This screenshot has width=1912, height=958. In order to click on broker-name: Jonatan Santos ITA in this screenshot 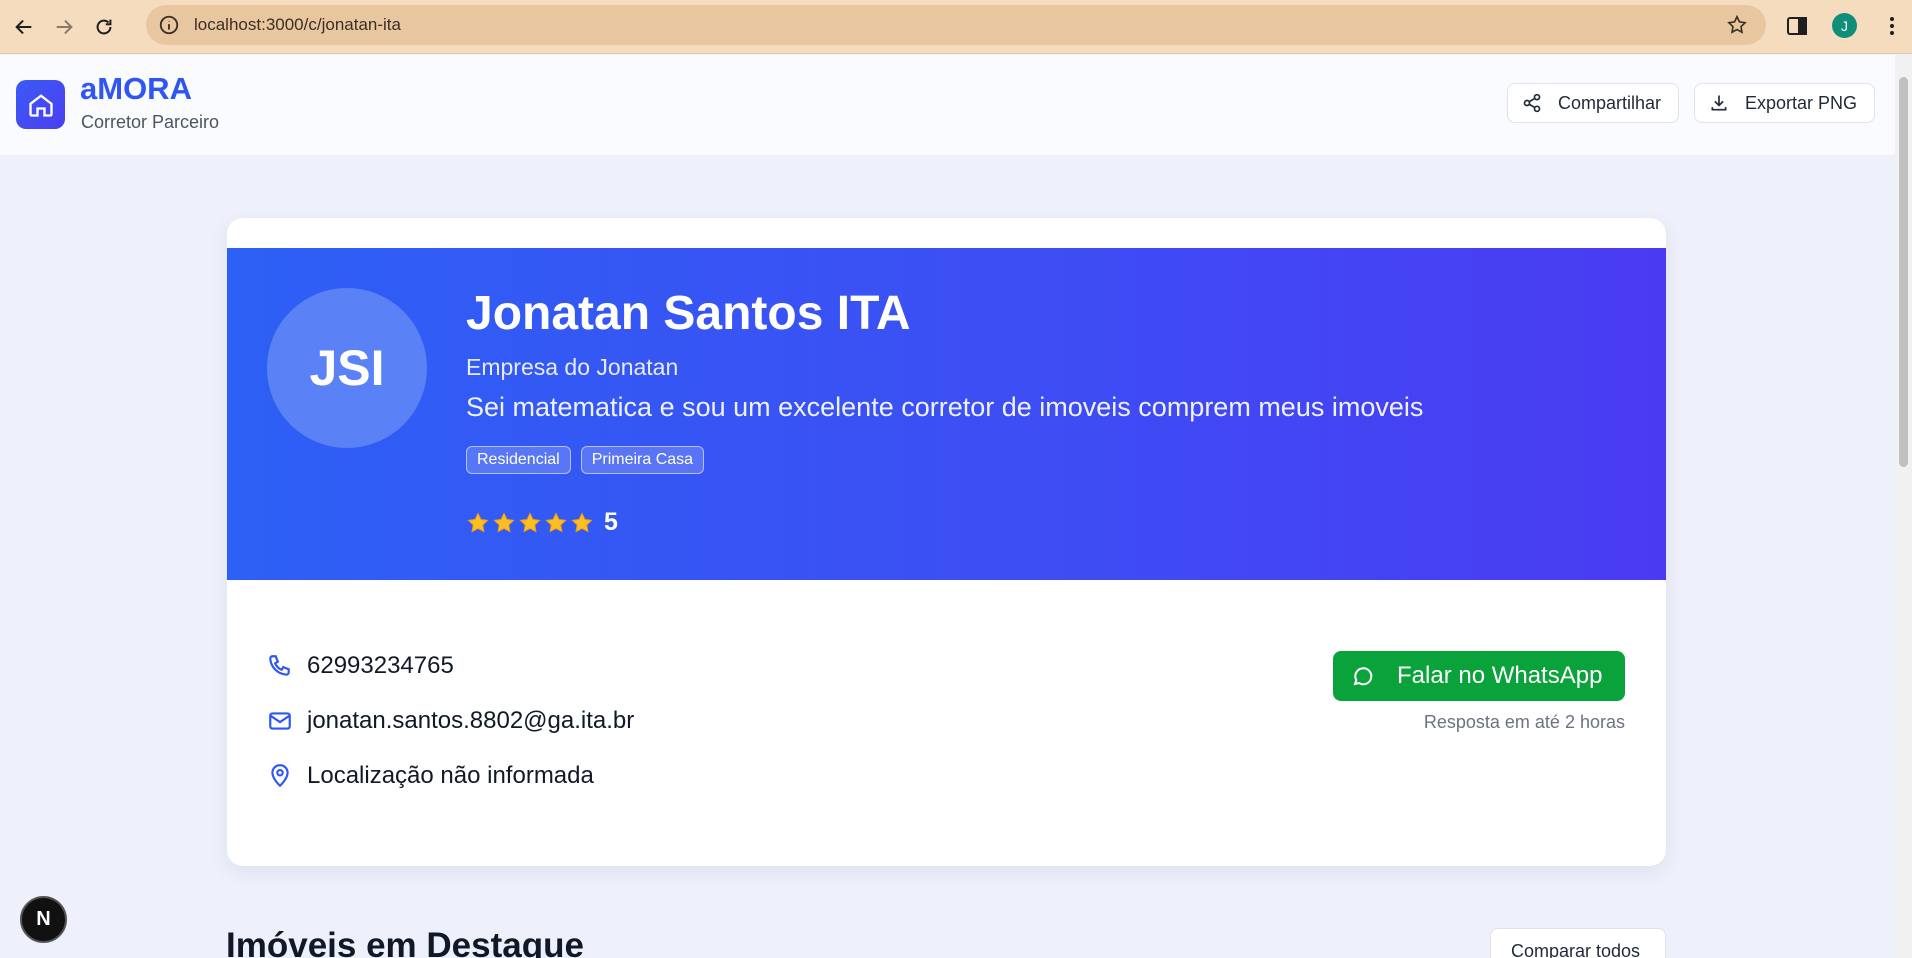, I will do `click(688, 313)`.